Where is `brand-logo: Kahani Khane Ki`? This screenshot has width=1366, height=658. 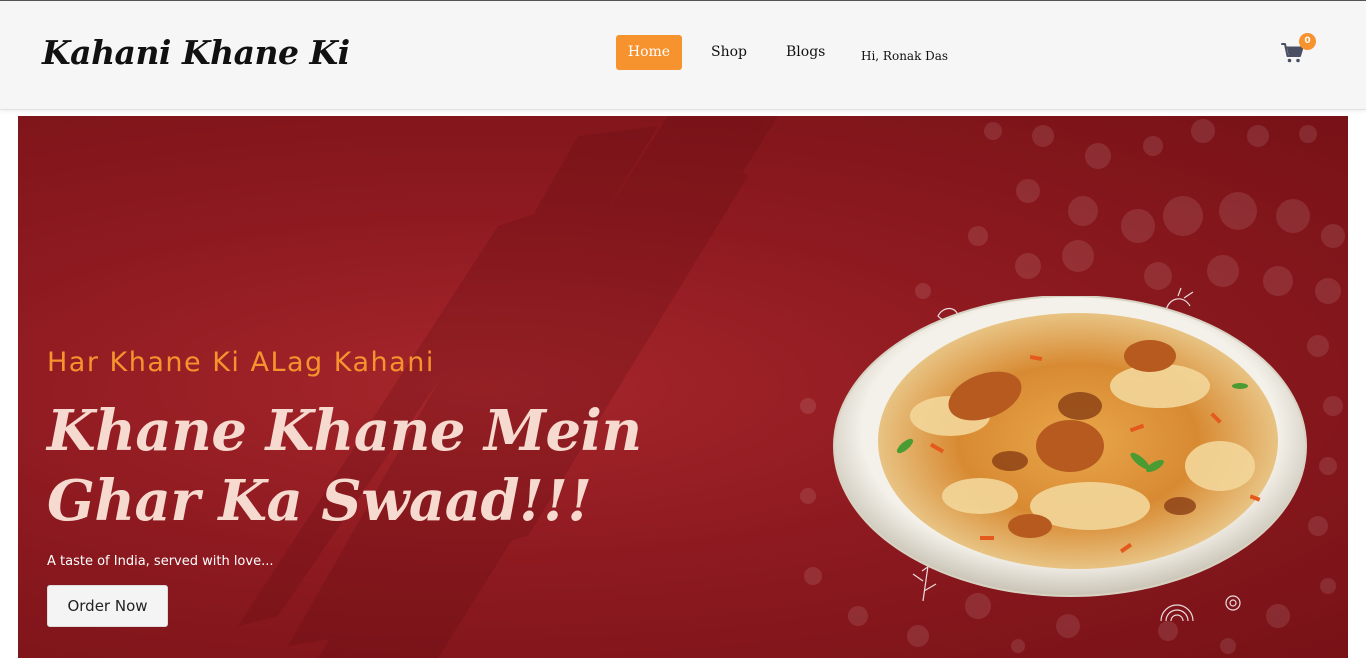 brand-logo: Kahani Khane Ki is located at coordinates (196, 52).